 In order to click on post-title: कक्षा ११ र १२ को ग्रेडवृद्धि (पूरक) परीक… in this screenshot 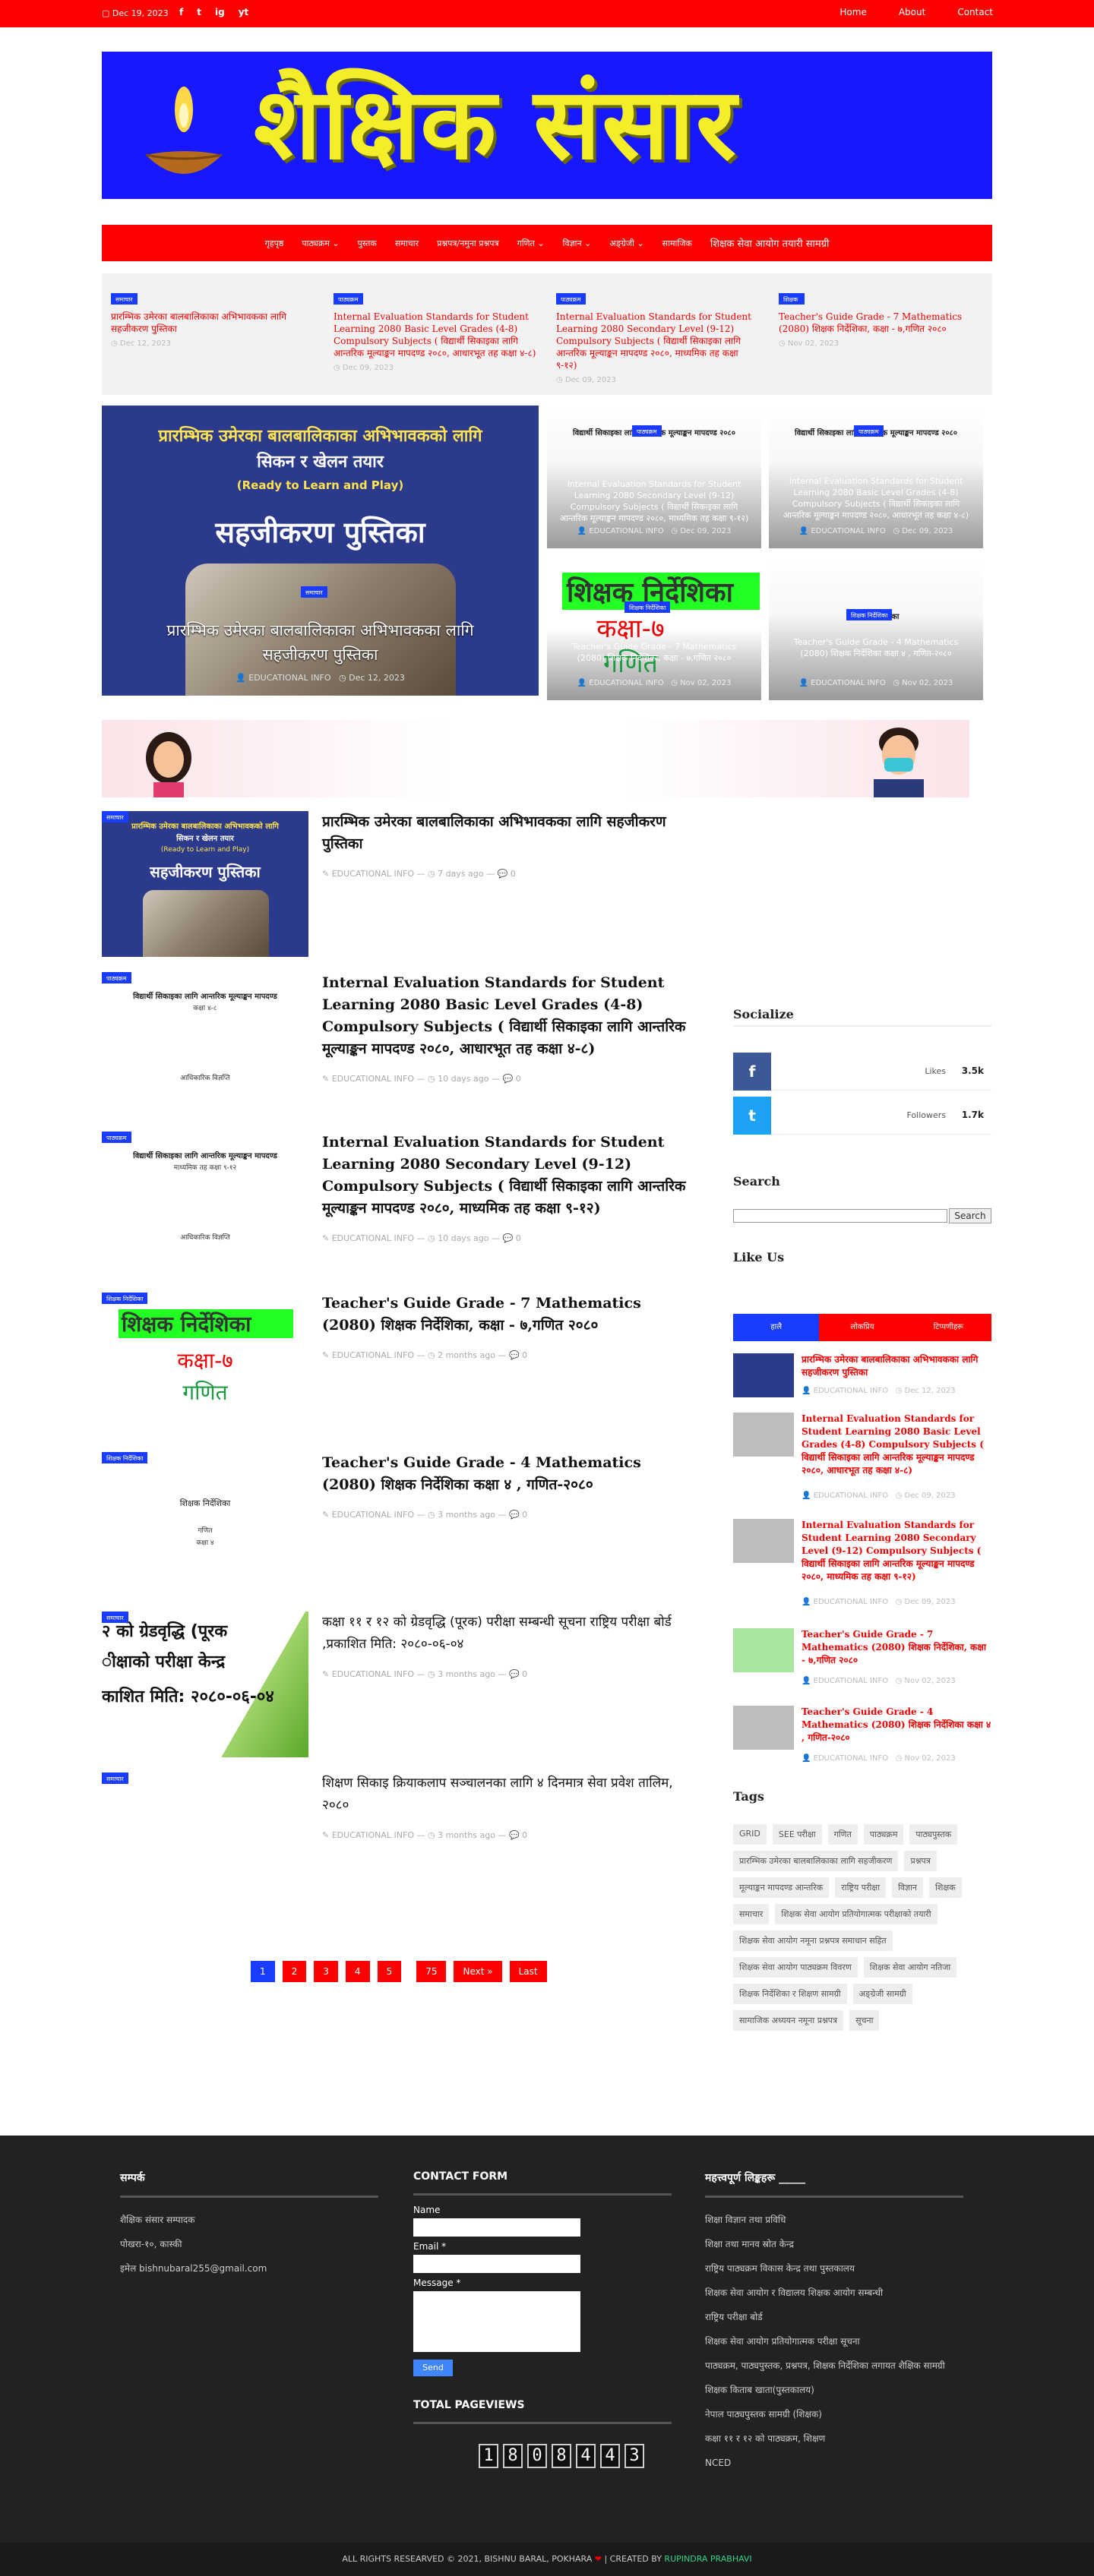, I will do `click(509, 1634)`.